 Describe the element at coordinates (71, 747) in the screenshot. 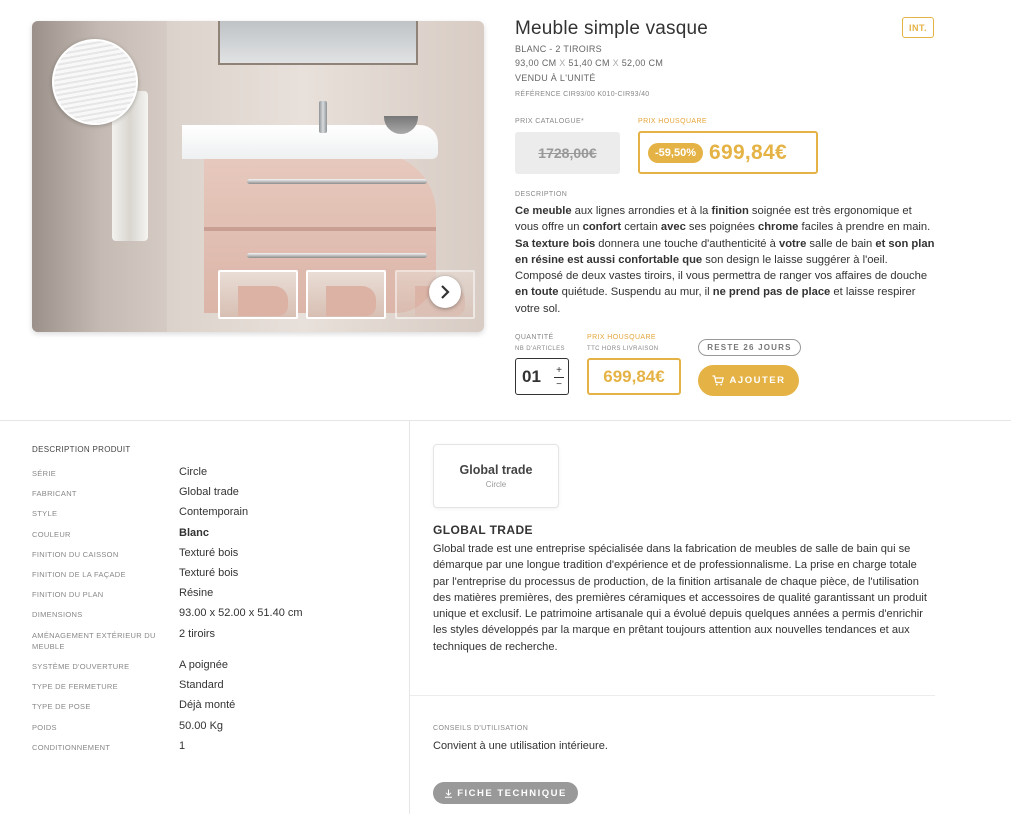

I see `spec-key: CONDITIONNEMENT` at that location.